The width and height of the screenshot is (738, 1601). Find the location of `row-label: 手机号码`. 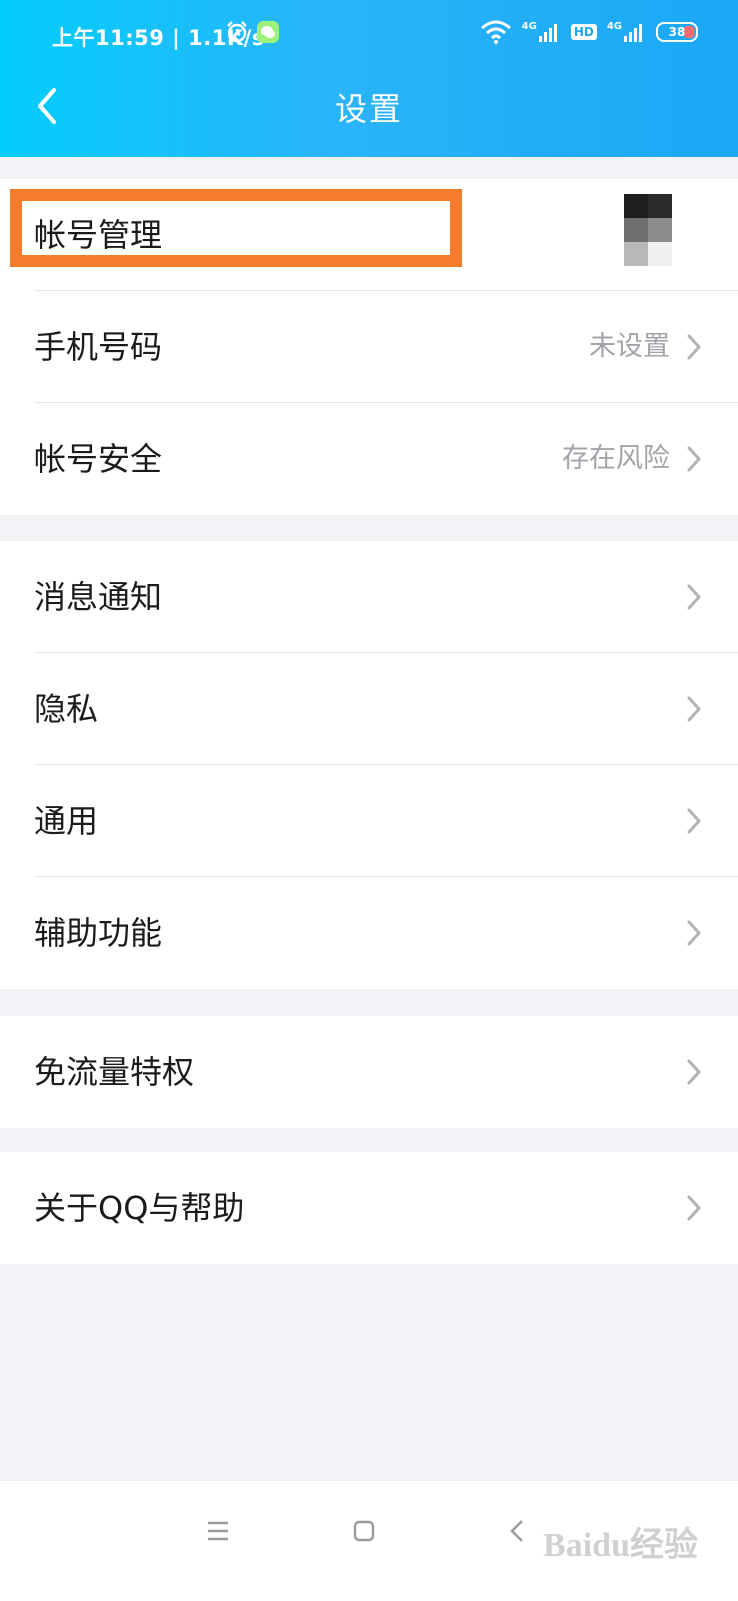

row-label: 手机号码 is located at coordinates (98, 347).